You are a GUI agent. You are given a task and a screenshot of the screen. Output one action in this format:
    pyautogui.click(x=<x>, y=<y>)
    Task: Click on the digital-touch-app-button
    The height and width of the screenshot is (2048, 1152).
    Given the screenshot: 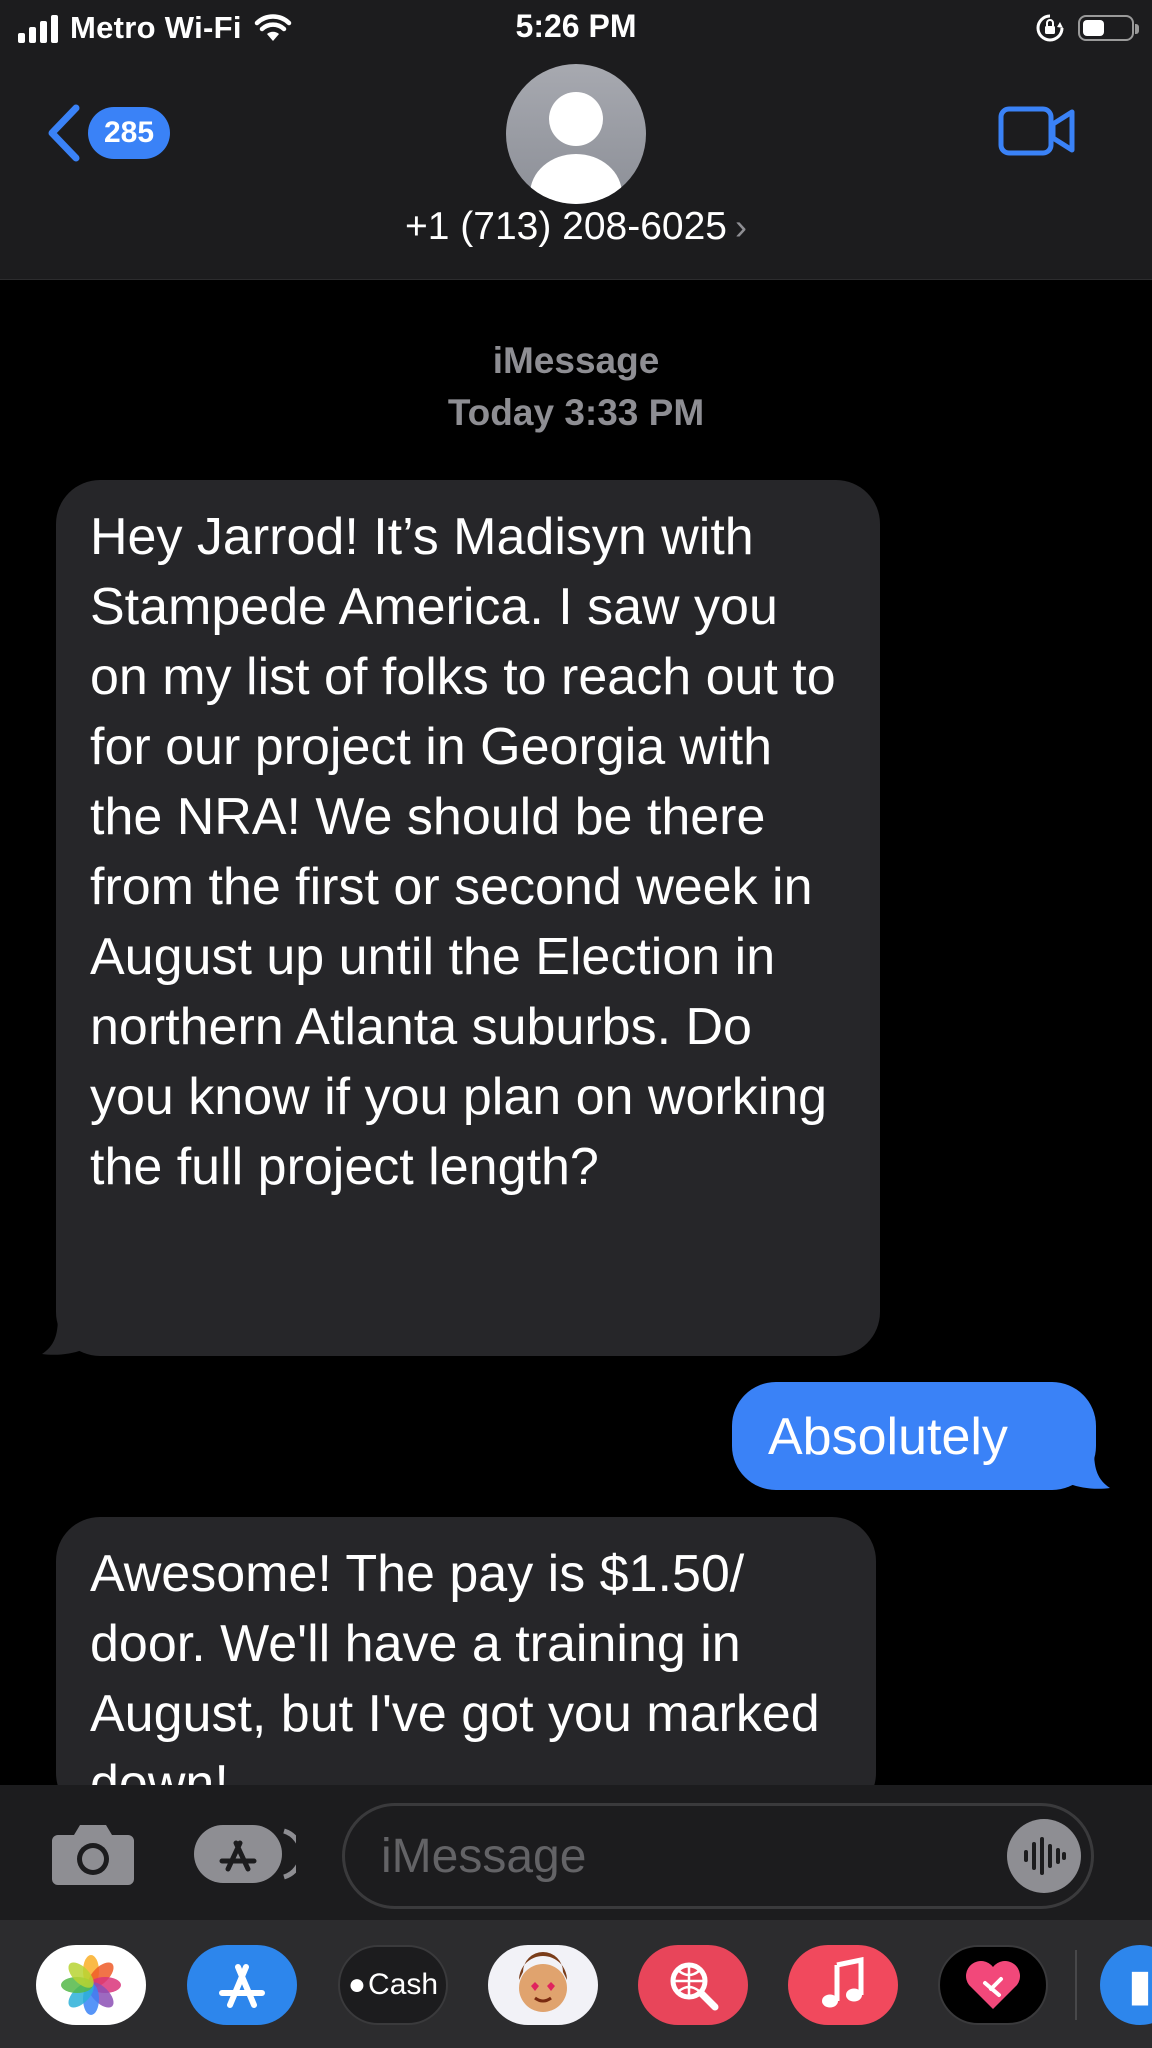 What is the action you would take?
    pyautogui.click(x=993, y=1985)
    